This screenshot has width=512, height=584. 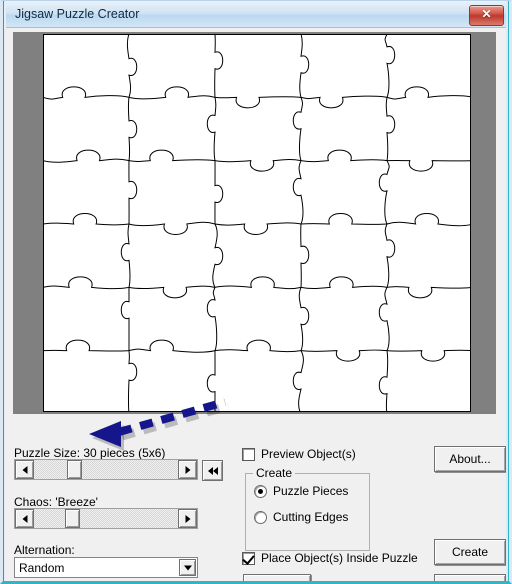 I want to click on preview-objects-label: Preview Object(s), so click(x=308, y=454).